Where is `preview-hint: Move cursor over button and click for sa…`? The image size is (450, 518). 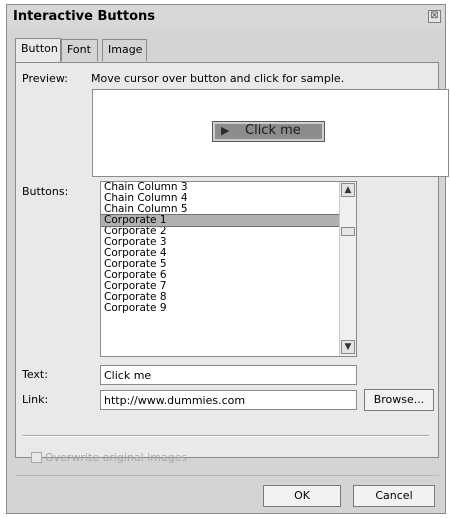 preview-hint: Move cursor over button and click for sa… is located at coordinates (218, 78).